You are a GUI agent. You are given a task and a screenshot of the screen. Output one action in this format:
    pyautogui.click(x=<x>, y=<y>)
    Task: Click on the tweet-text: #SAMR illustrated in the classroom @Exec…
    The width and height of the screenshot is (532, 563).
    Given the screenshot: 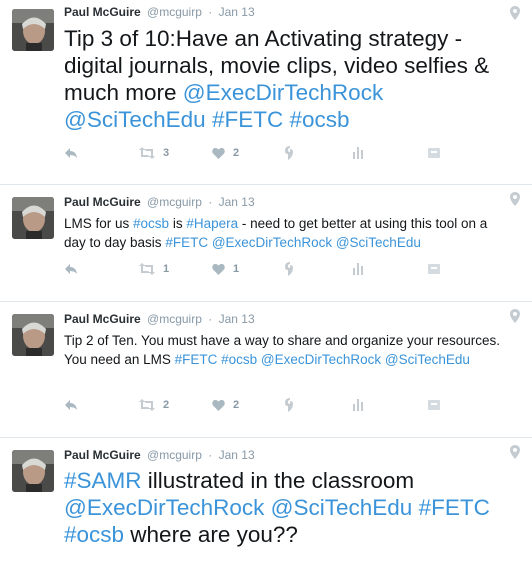 What is the action you would take?
    pyautogui.click(x=288, y=507)
    